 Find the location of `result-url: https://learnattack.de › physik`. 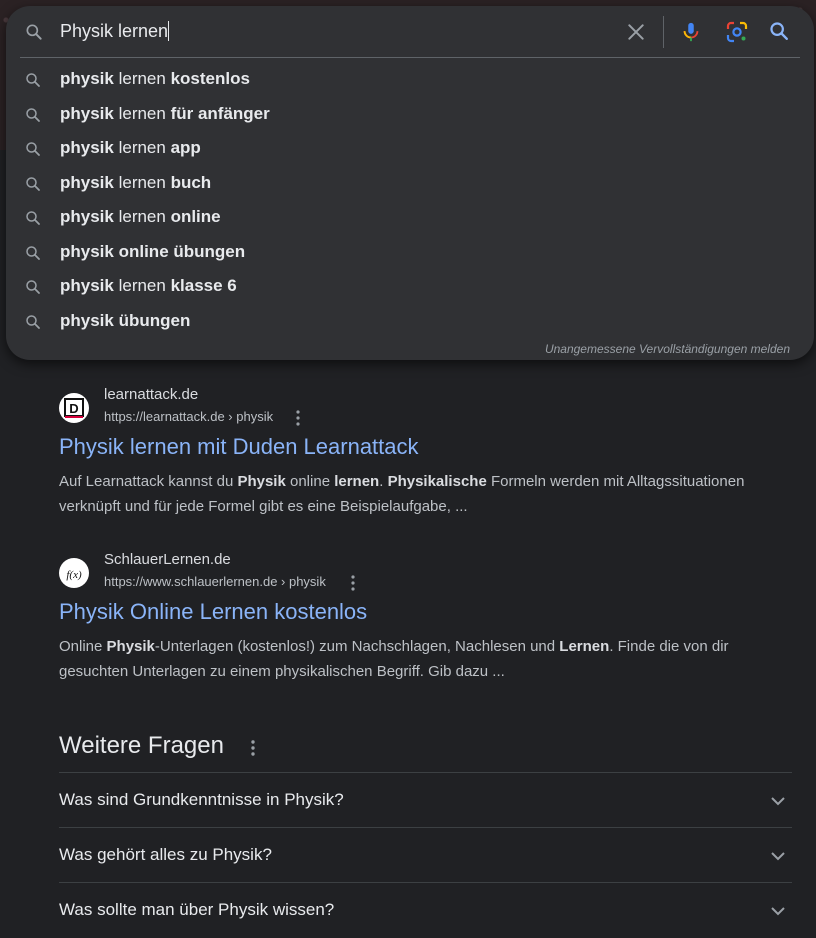

result-url: https://learnattack.de › physik is located at coordinates (188, 416).